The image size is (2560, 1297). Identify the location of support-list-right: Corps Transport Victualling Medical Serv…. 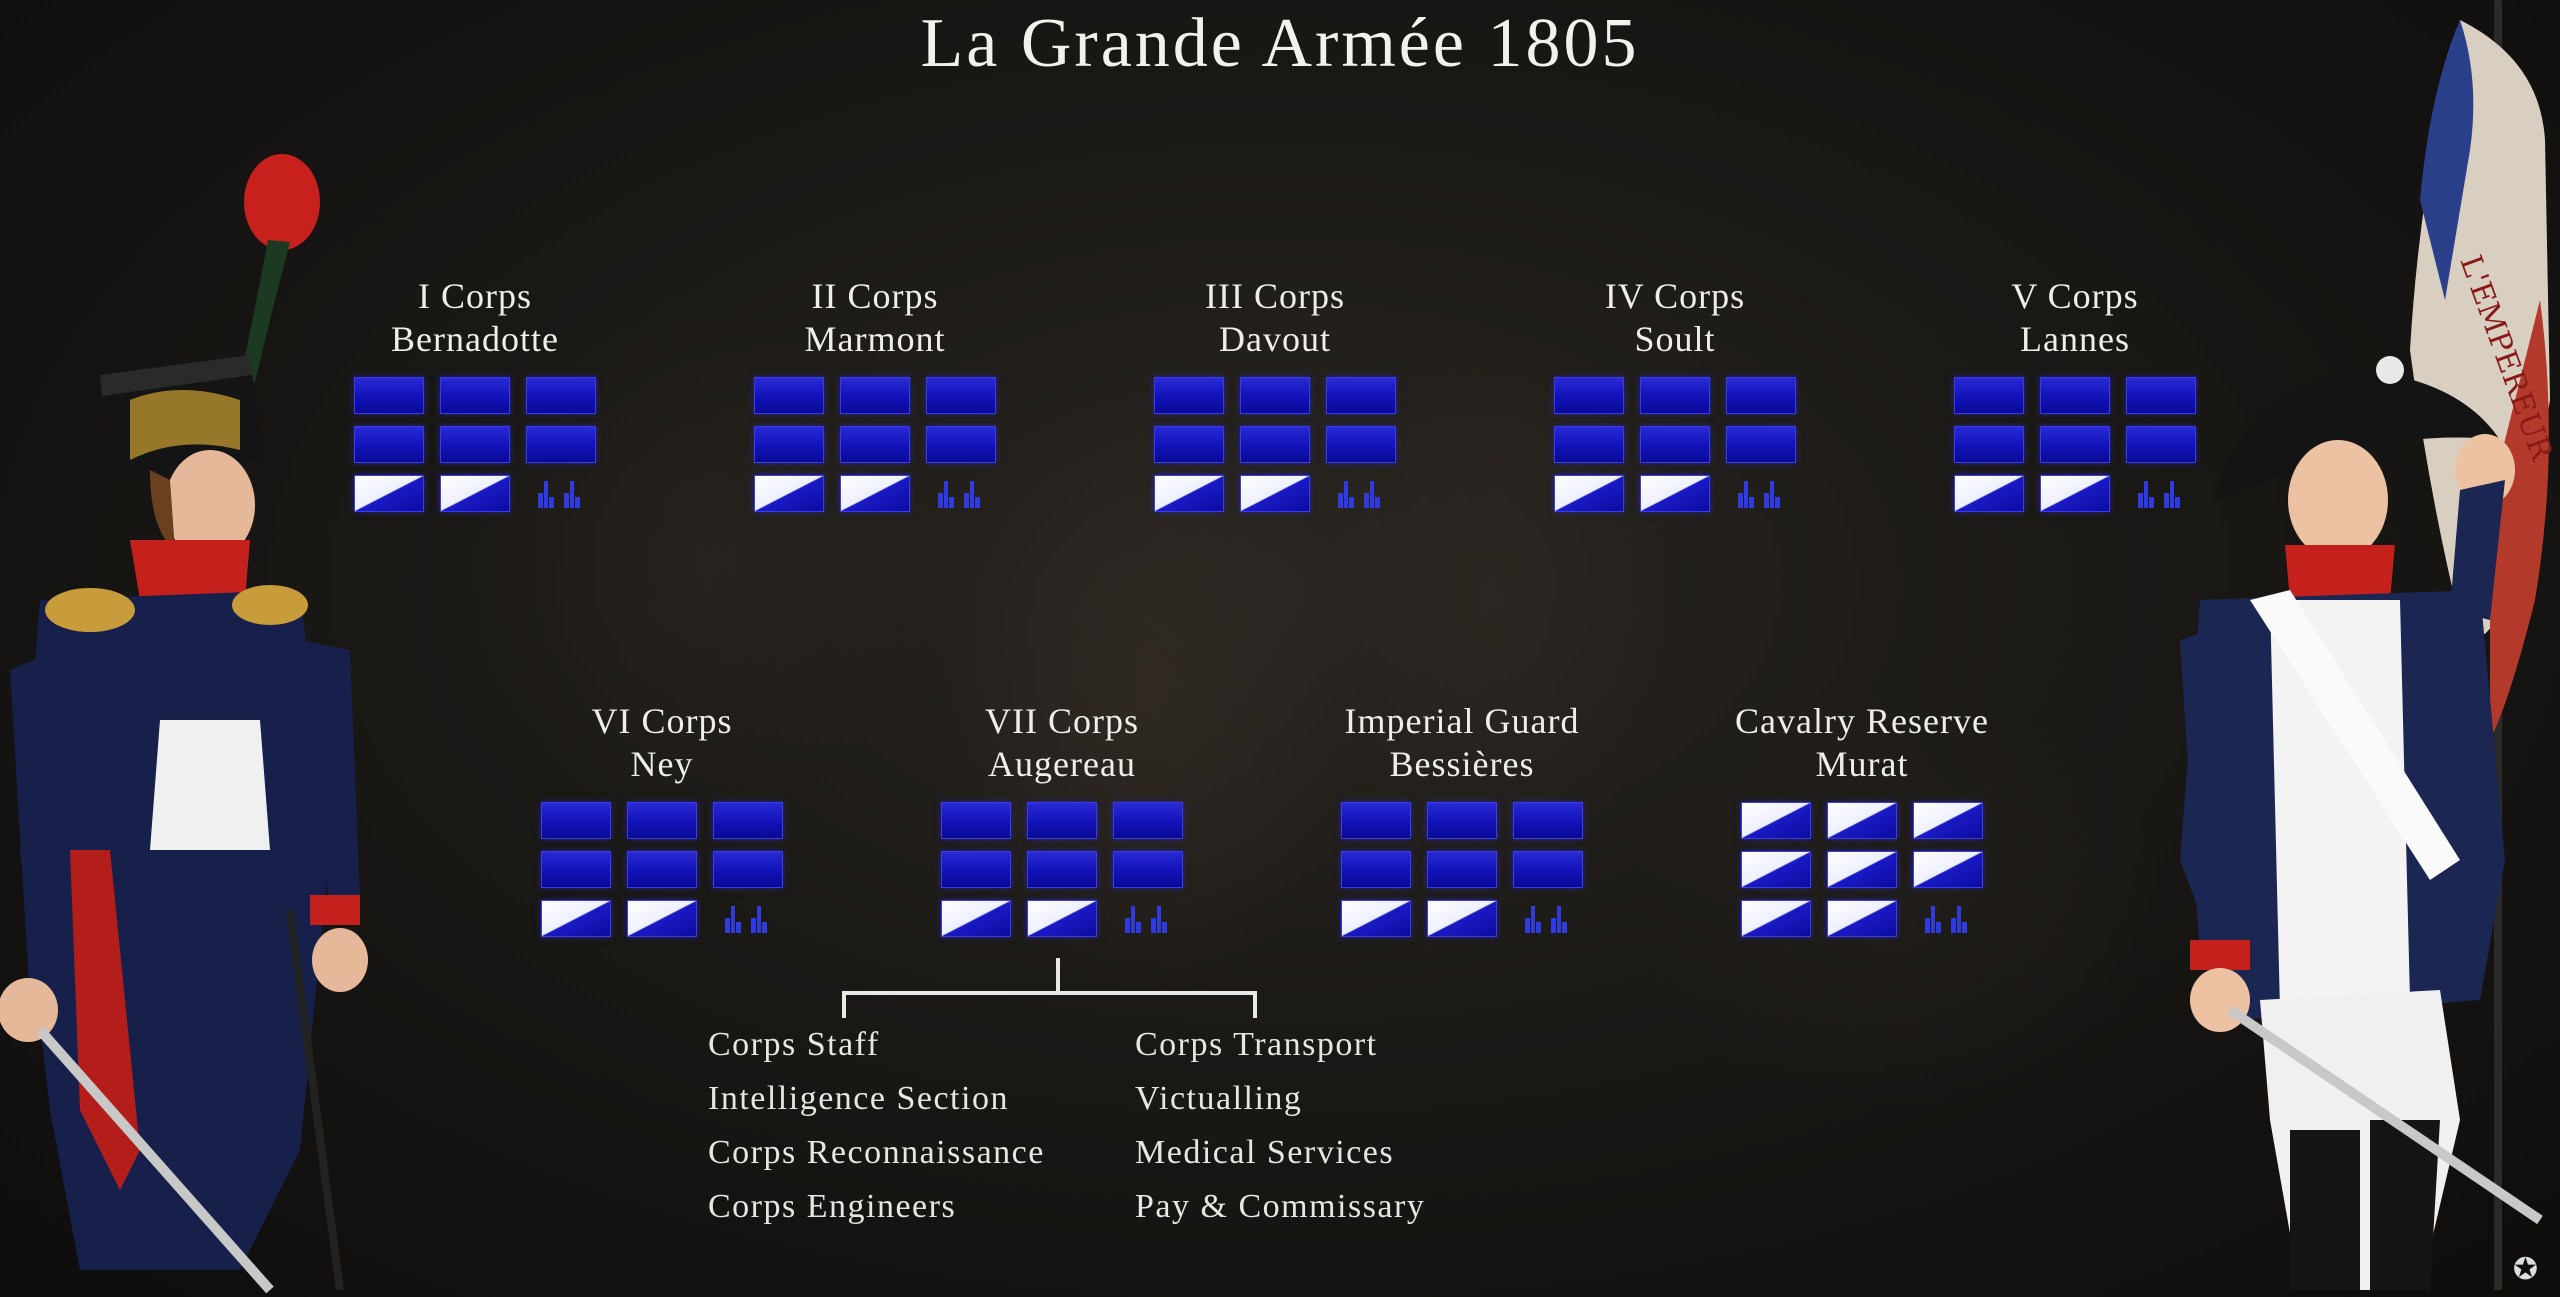
(1280, 1126).